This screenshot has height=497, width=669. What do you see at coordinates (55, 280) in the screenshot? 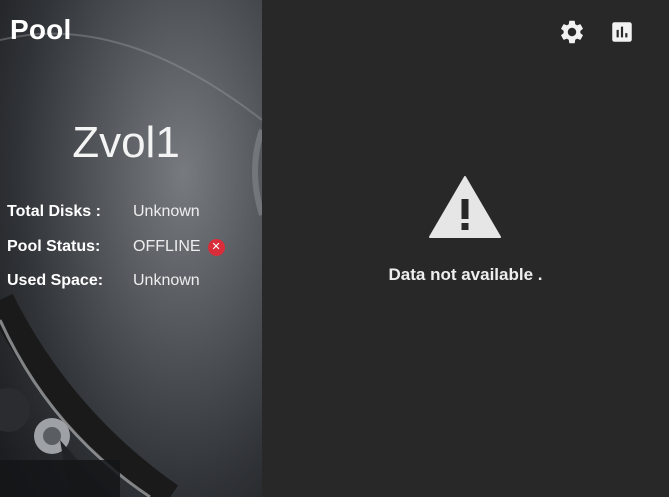
I see `used-space-label: Used Space:` at bounding box center [55, 280].